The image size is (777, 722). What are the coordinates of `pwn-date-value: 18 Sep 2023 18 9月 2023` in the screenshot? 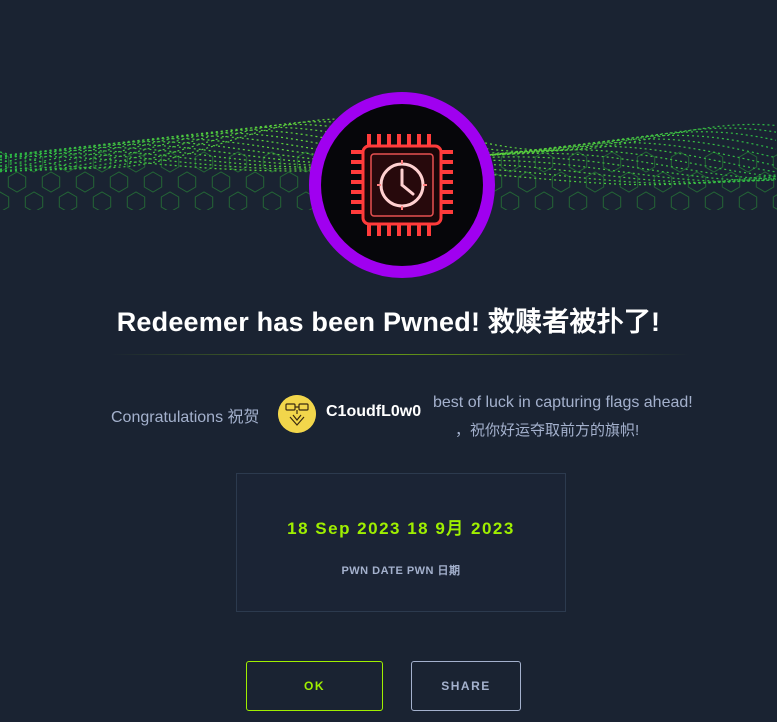 It's located at (401, 528).